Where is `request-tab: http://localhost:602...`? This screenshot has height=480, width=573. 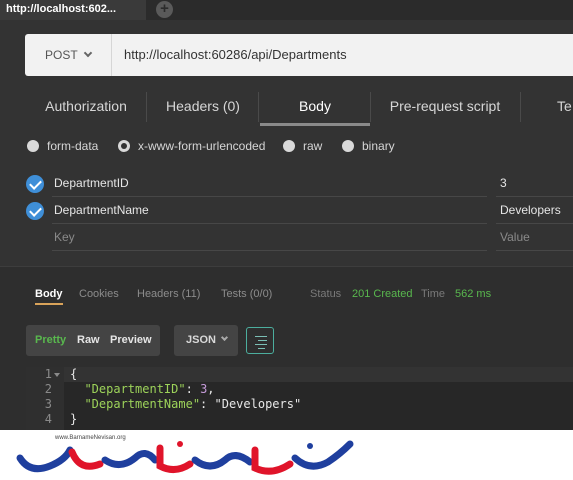 request-tab: http://localhost:602... is located at coordinates (73, 10).